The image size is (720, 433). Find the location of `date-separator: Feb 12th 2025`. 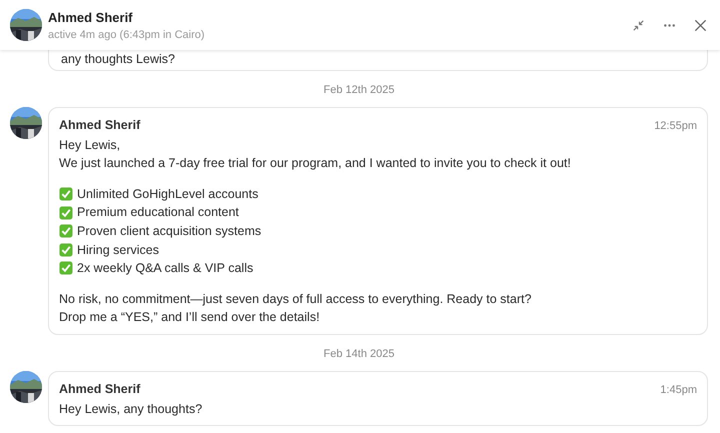

date-separator: Feb 12th 2025 is located at coordinates (359, 90).